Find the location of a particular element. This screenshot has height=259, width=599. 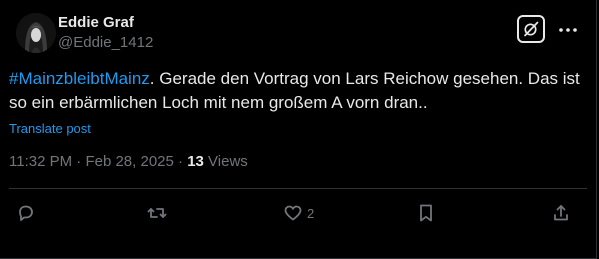

grok-icon is located at coordinates (531, 29).